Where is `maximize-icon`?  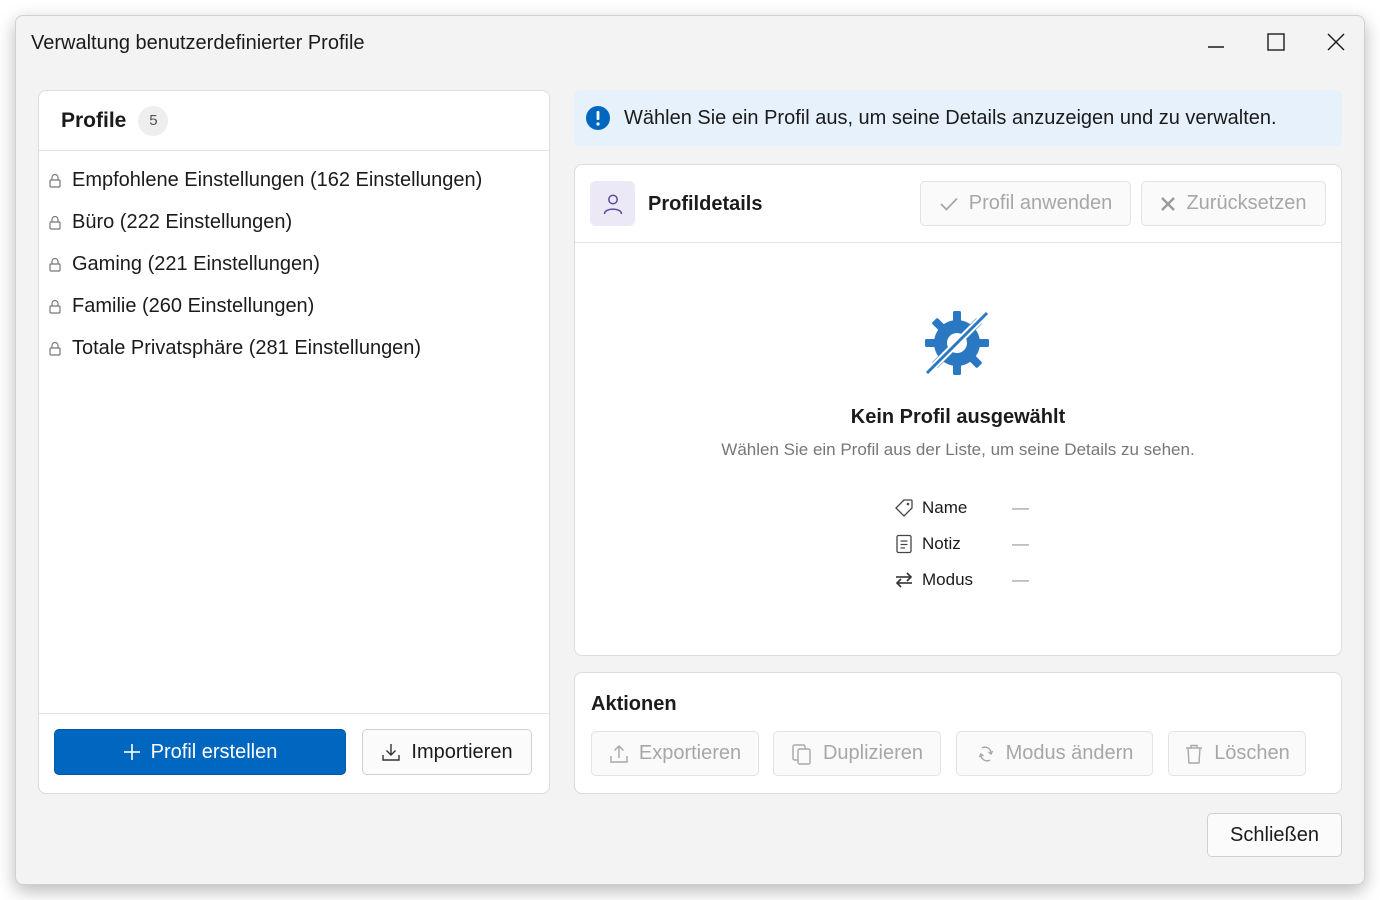 maximize-icon is located at coordinates (1276, 42).